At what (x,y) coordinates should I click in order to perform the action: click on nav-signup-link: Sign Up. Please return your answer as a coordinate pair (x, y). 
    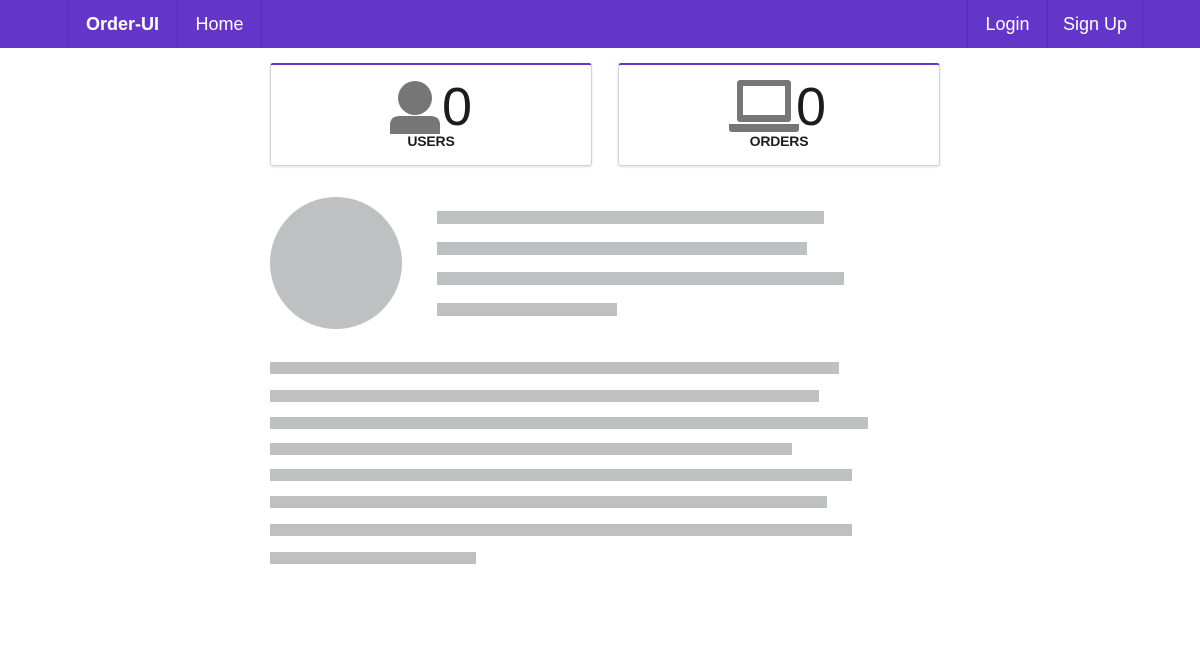
    Looking at the image, I should click on (1095, 24).